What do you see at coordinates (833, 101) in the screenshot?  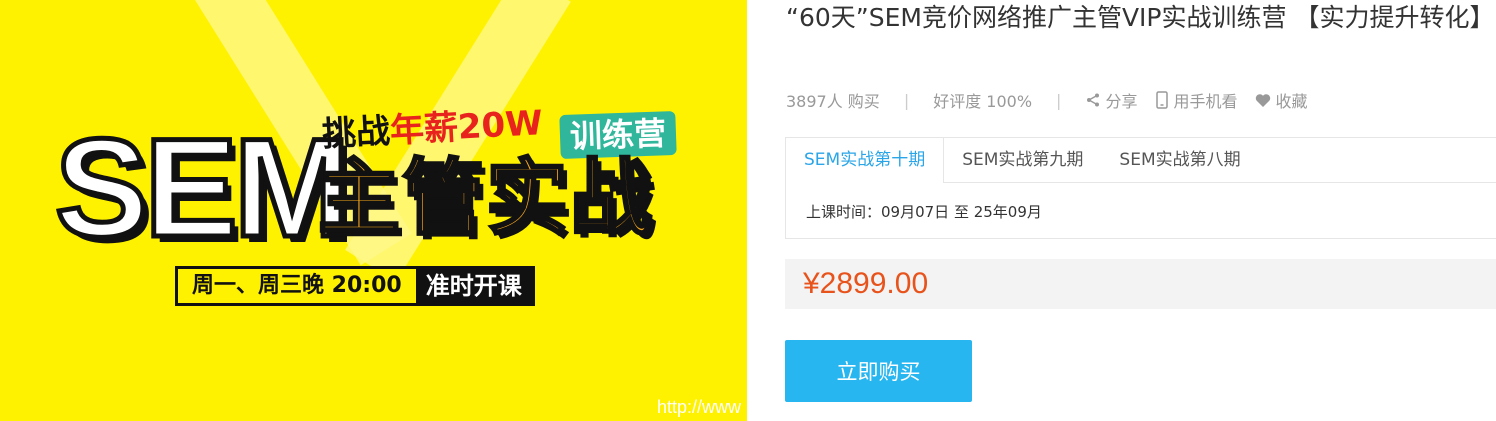 I see `buyer-count: 3897人 购买` at bounding box center [833, 101].